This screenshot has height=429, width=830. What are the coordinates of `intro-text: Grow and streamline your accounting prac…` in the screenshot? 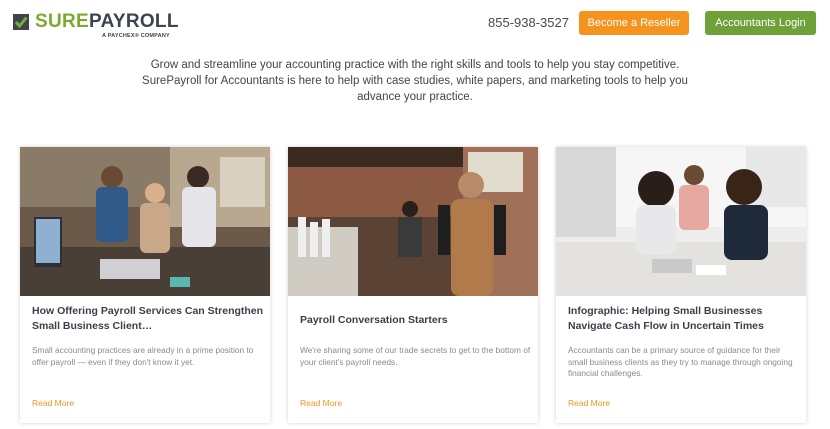 It's located at (415, 81).